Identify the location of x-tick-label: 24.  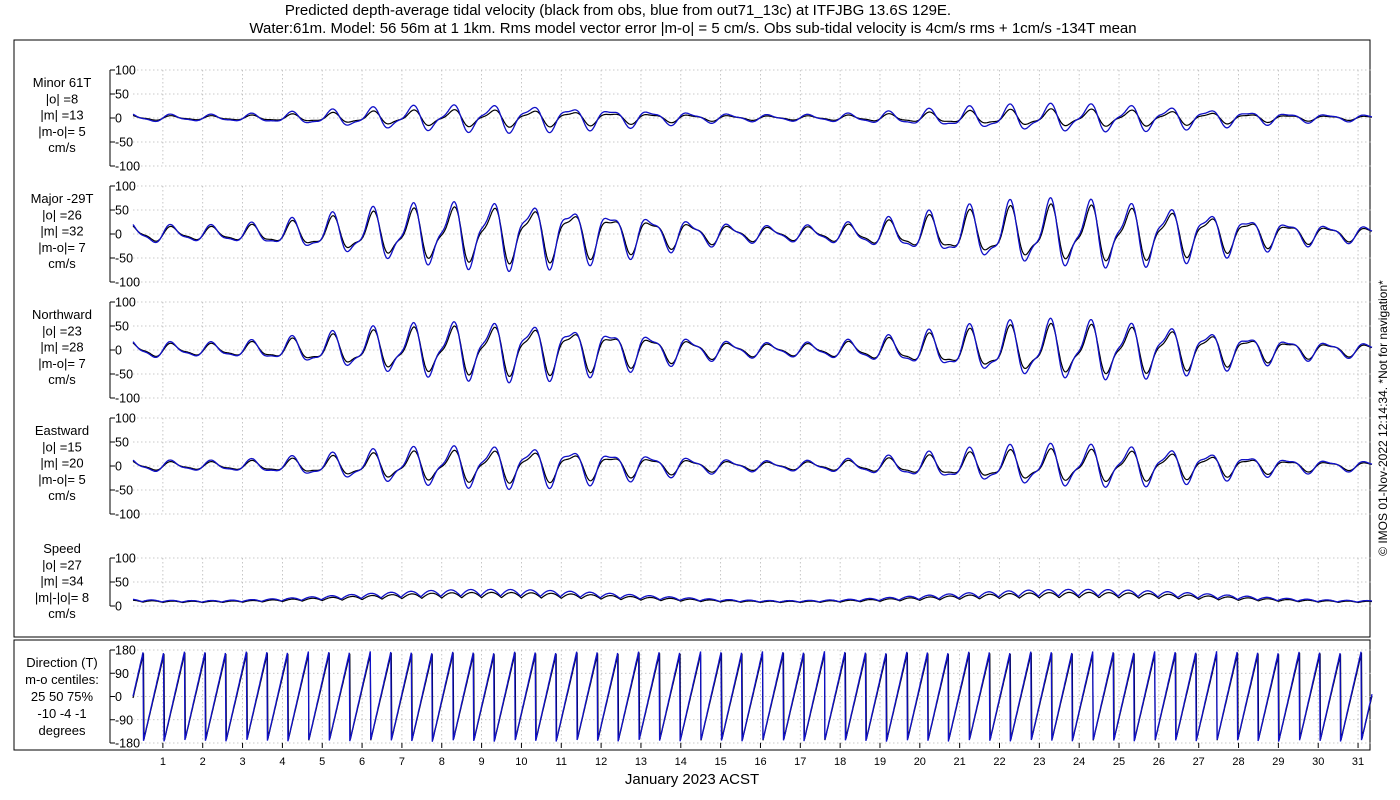
(1079, 762).